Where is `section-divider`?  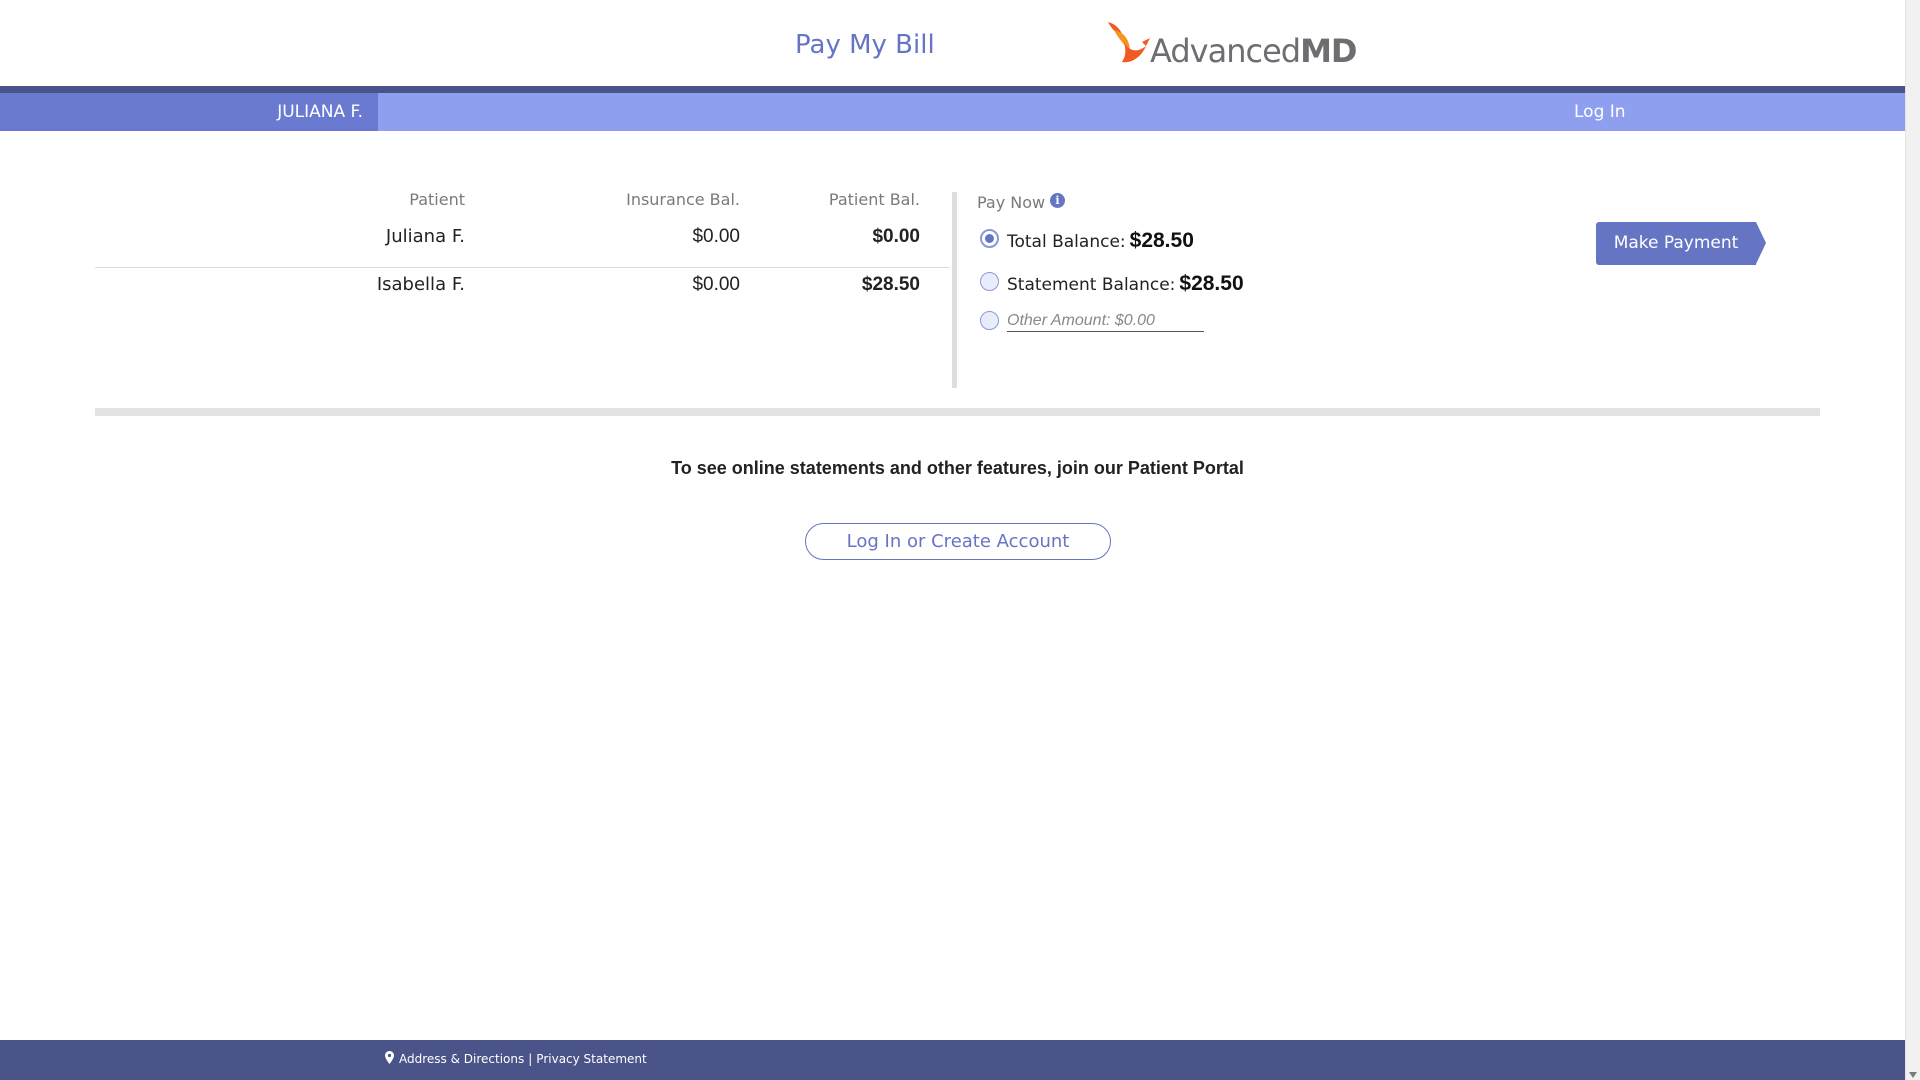
section-divider is located at coordinates (957, 412).